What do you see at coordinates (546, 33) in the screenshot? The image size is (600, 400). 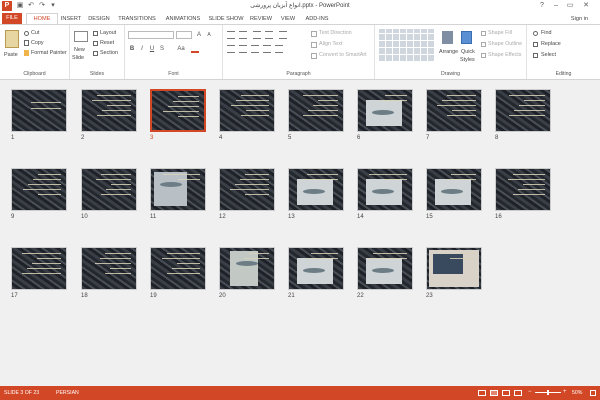 I see `find-button: Find` at bounding box center [546, 33].